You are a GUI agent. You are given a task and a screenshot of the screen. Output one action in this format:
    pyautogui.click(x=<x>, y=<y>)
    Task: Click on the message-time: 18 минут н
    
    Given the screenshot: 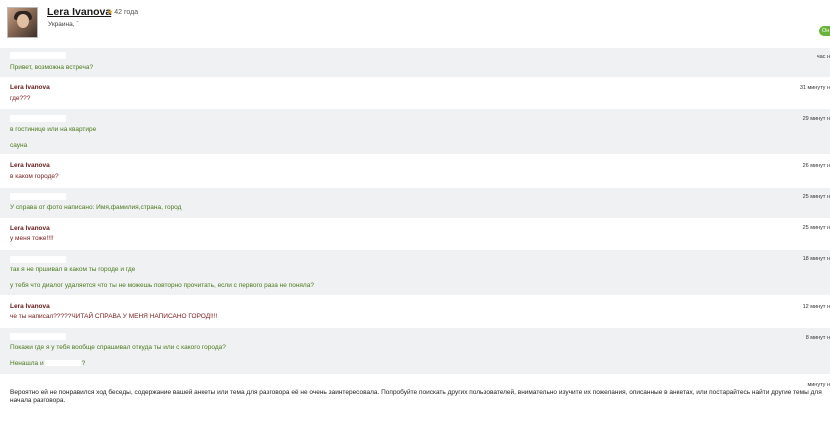 What is the action you would take?
    pyautogui.click(x=816, y=259)
    